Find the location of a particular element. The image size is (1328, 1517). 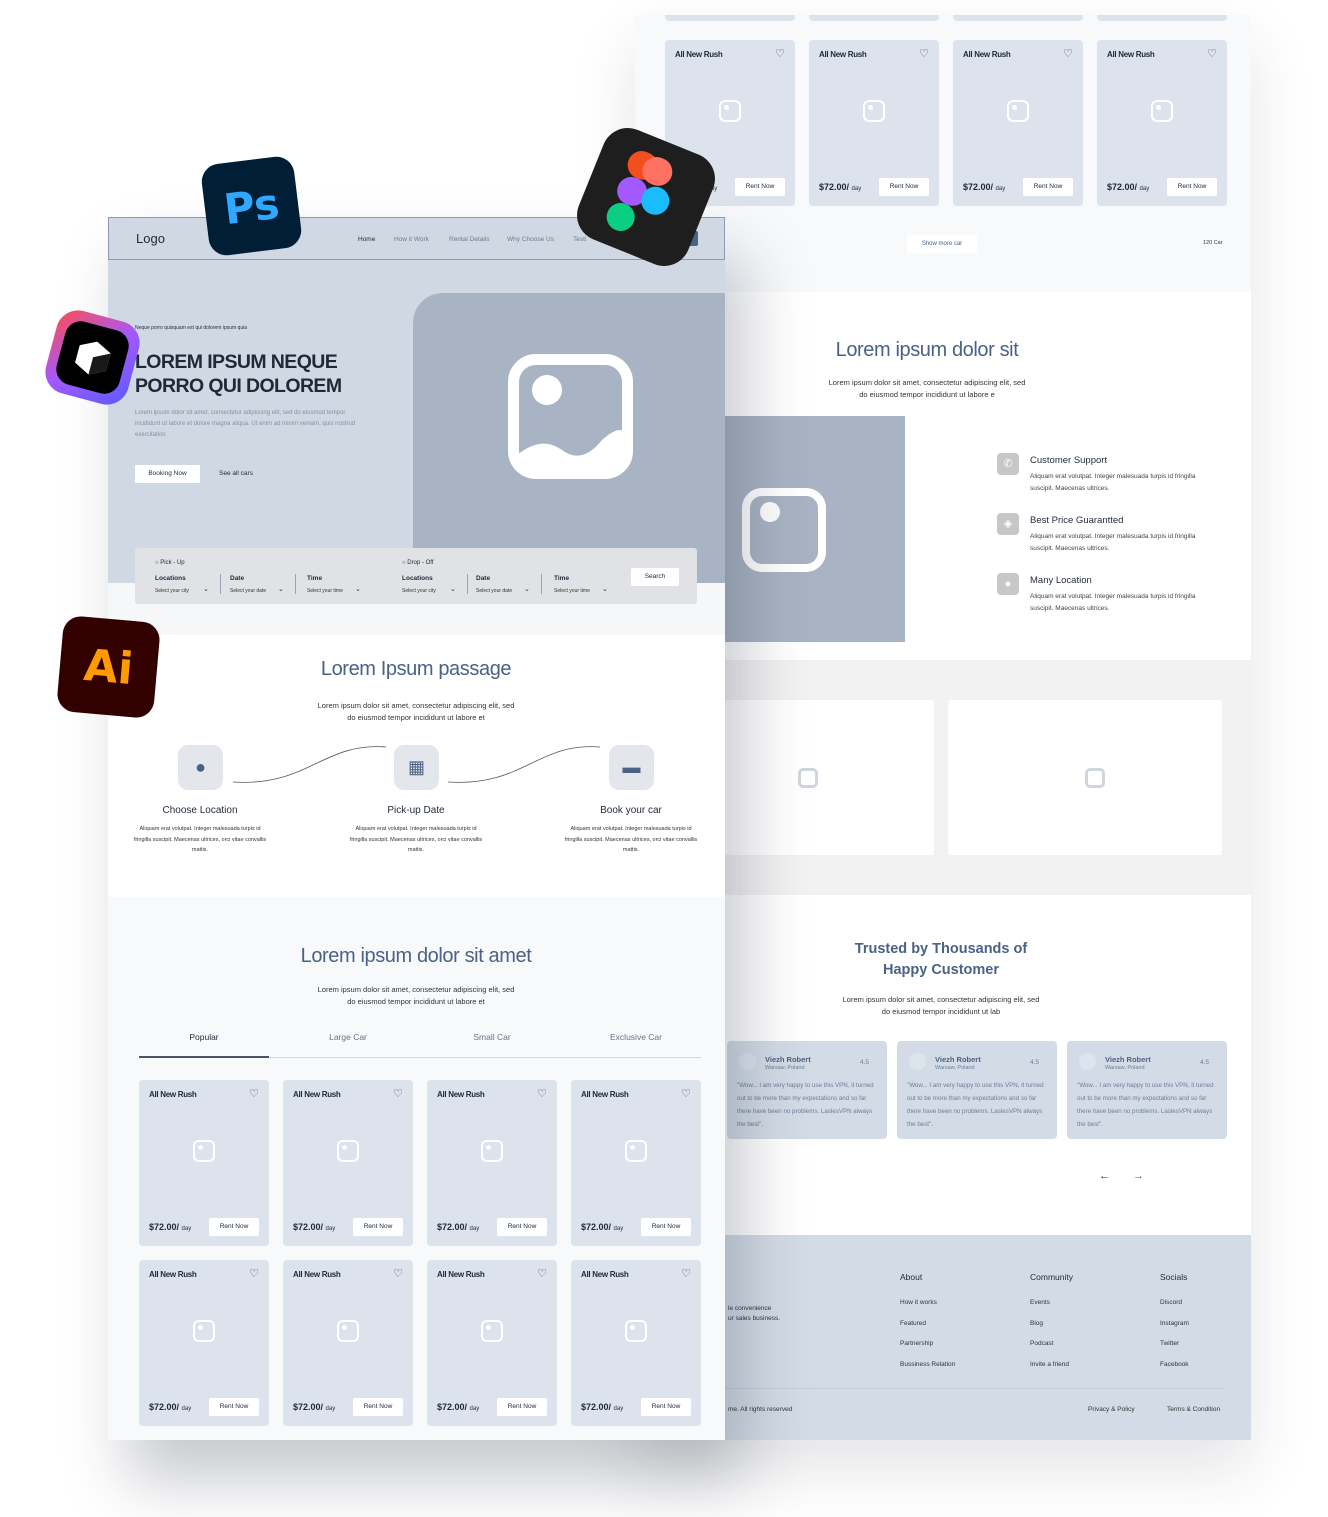

booking-now-button: Booking Now is located at coordinates (167, 474).